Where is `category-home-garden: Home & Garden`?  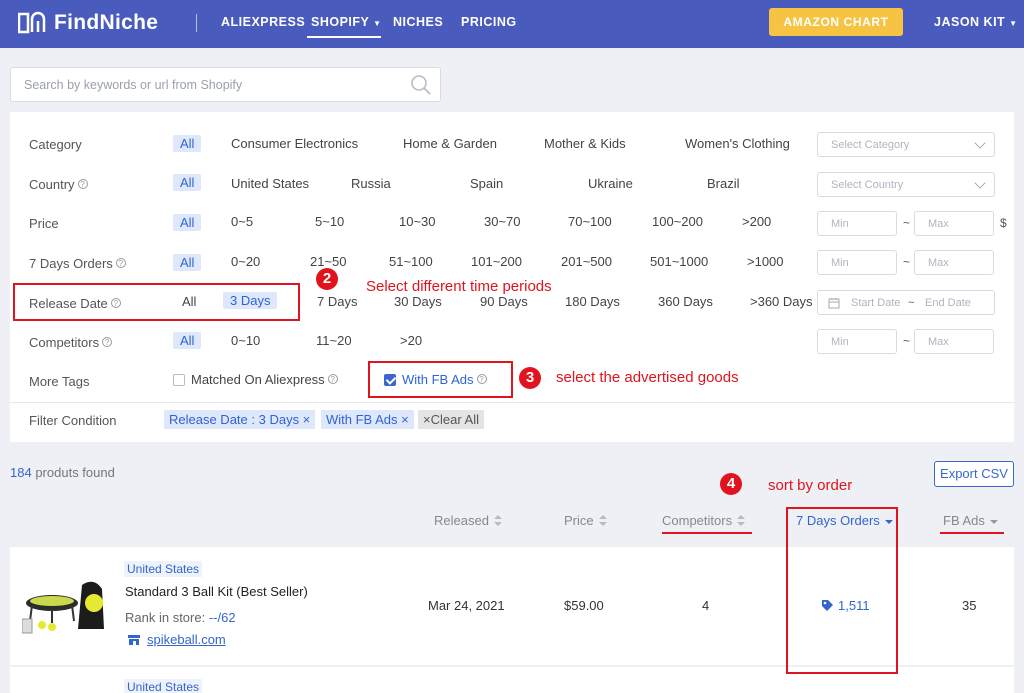
category-home-garden: Home & Garden is located at coordinates (450, 143).